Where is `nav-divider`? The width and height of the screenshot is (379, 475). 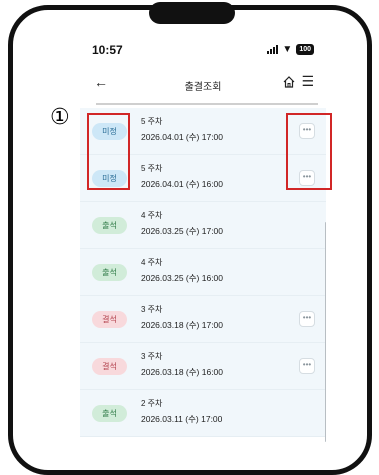
nav-divider is located at coordinates (207, 104).